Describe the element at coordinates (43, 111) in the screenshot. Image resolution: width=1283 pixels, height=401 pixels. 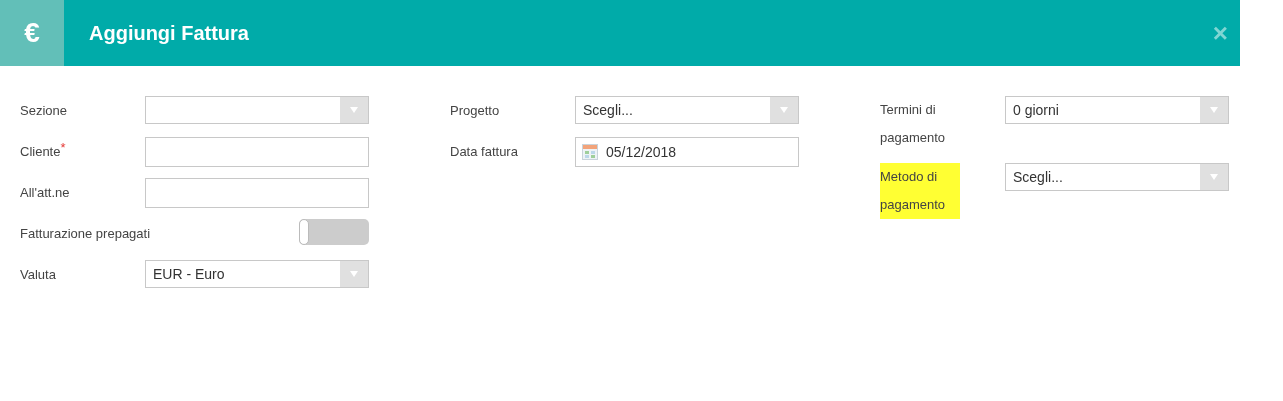
I see `field-label: Sezione` at that location.